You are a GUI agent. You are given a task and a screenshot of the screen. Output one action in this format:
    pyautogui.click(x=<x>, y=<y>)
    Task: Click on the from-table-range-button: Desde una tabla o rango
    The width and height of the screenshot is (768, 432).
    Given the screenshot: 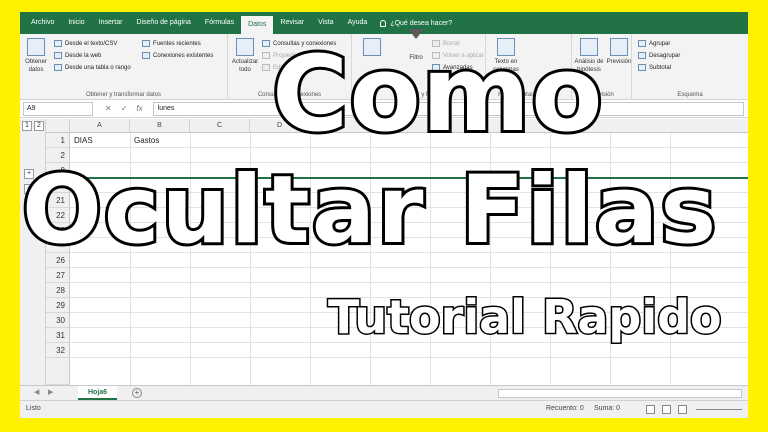 What is the action you would take?
    pyautogui.click(x=92, y=67)
    